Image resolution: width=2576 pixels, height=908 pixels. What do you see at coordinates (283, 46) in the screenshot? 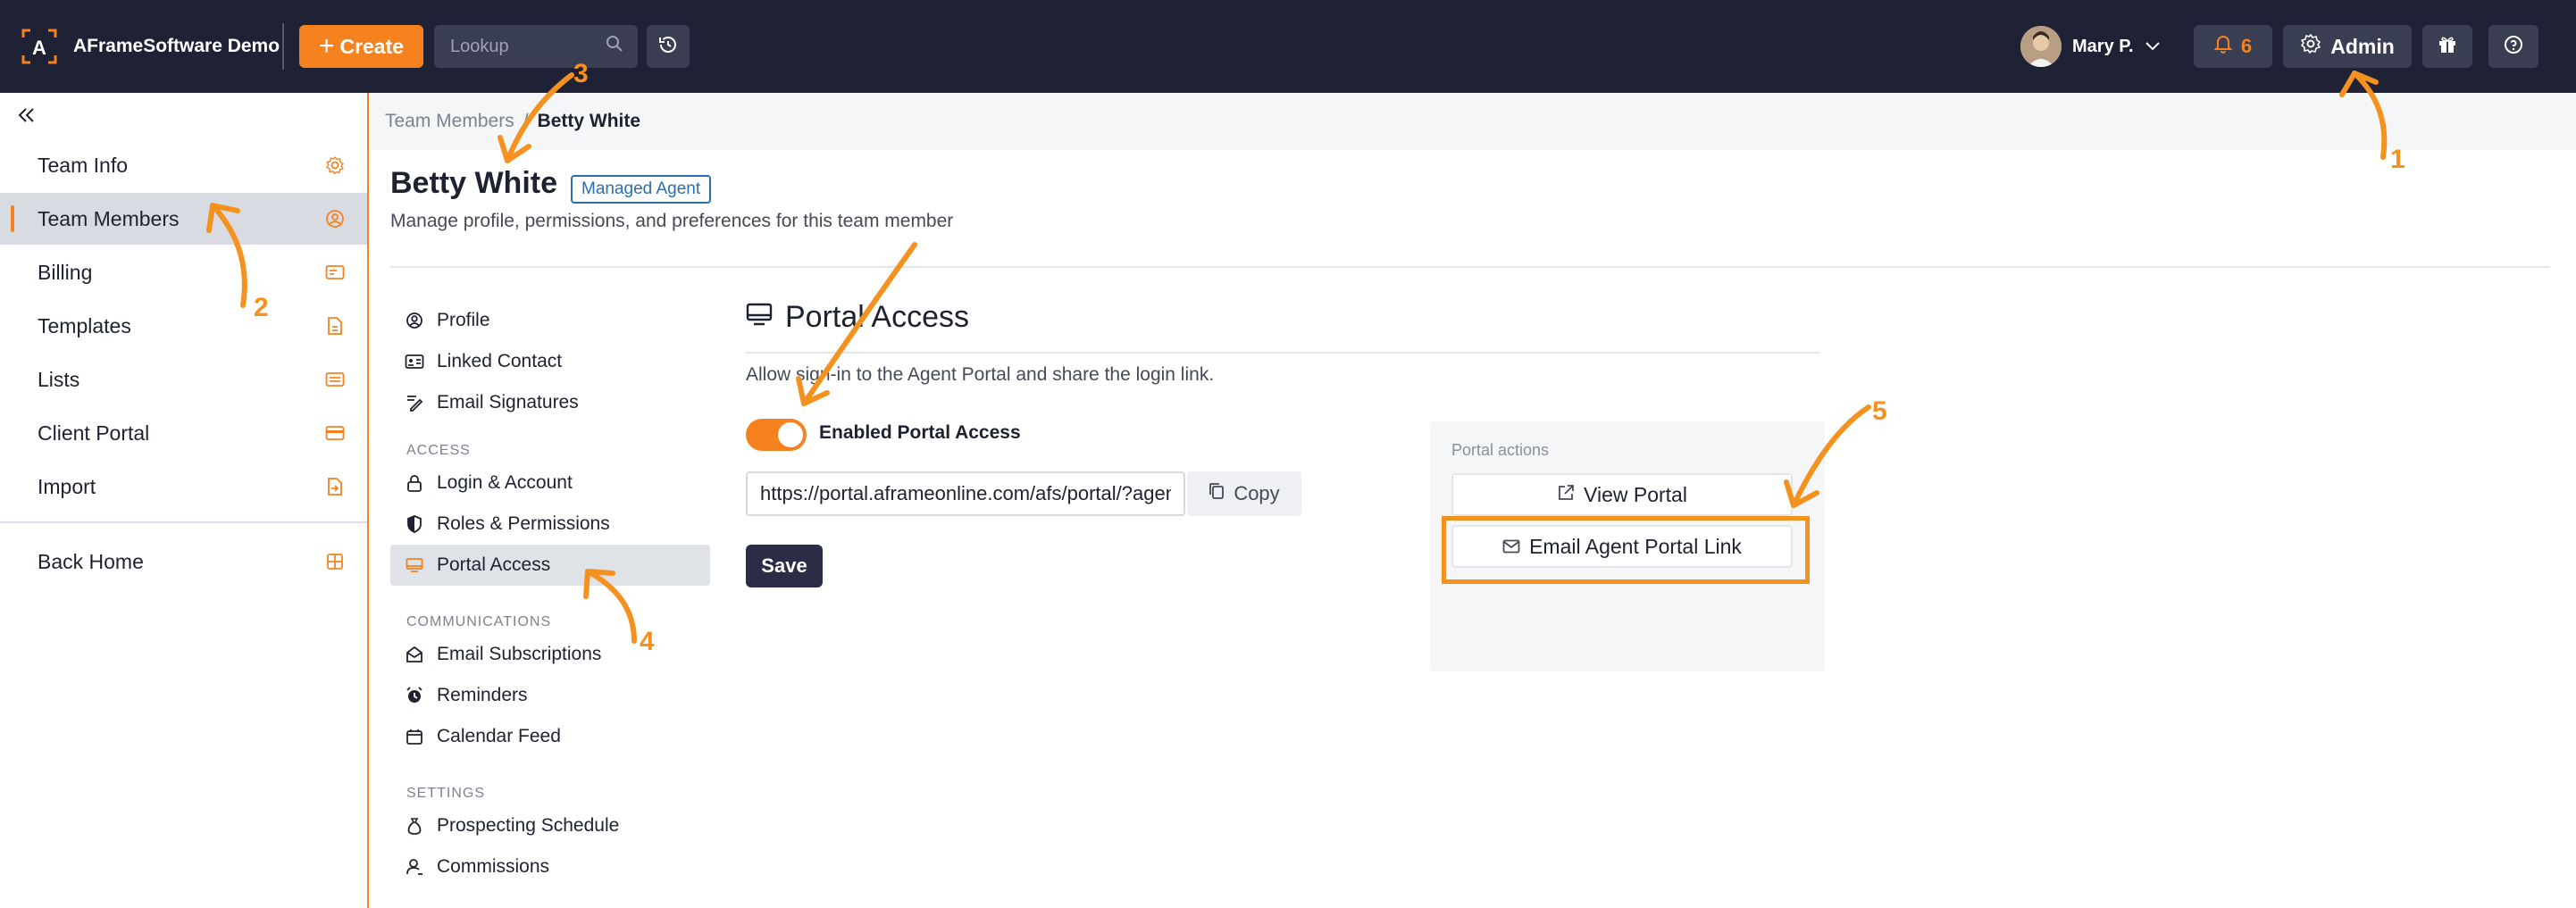
I see `topbar-divider` at bounding box center [283, 46].